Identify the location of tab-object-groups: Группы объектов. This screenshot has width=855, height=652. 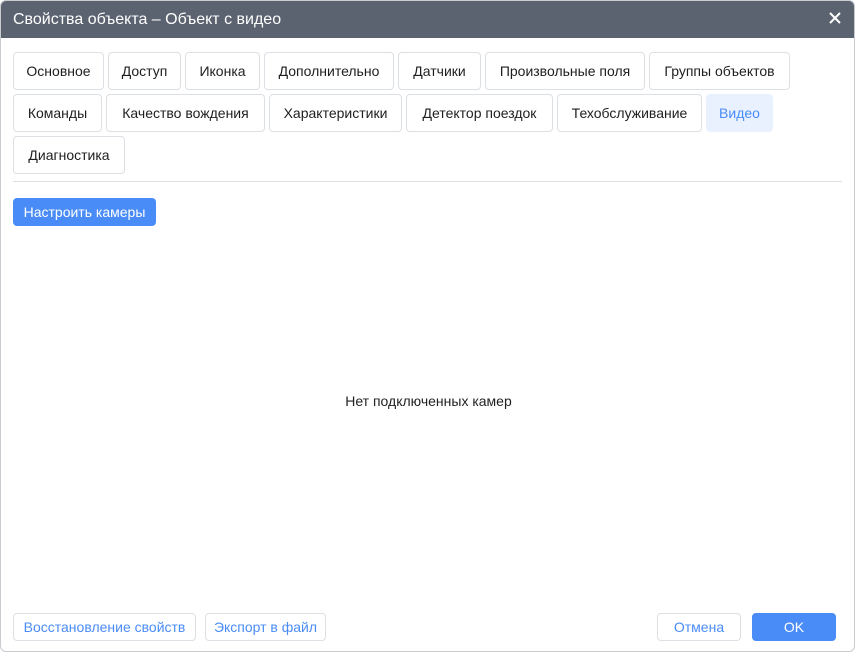
(719, 71).